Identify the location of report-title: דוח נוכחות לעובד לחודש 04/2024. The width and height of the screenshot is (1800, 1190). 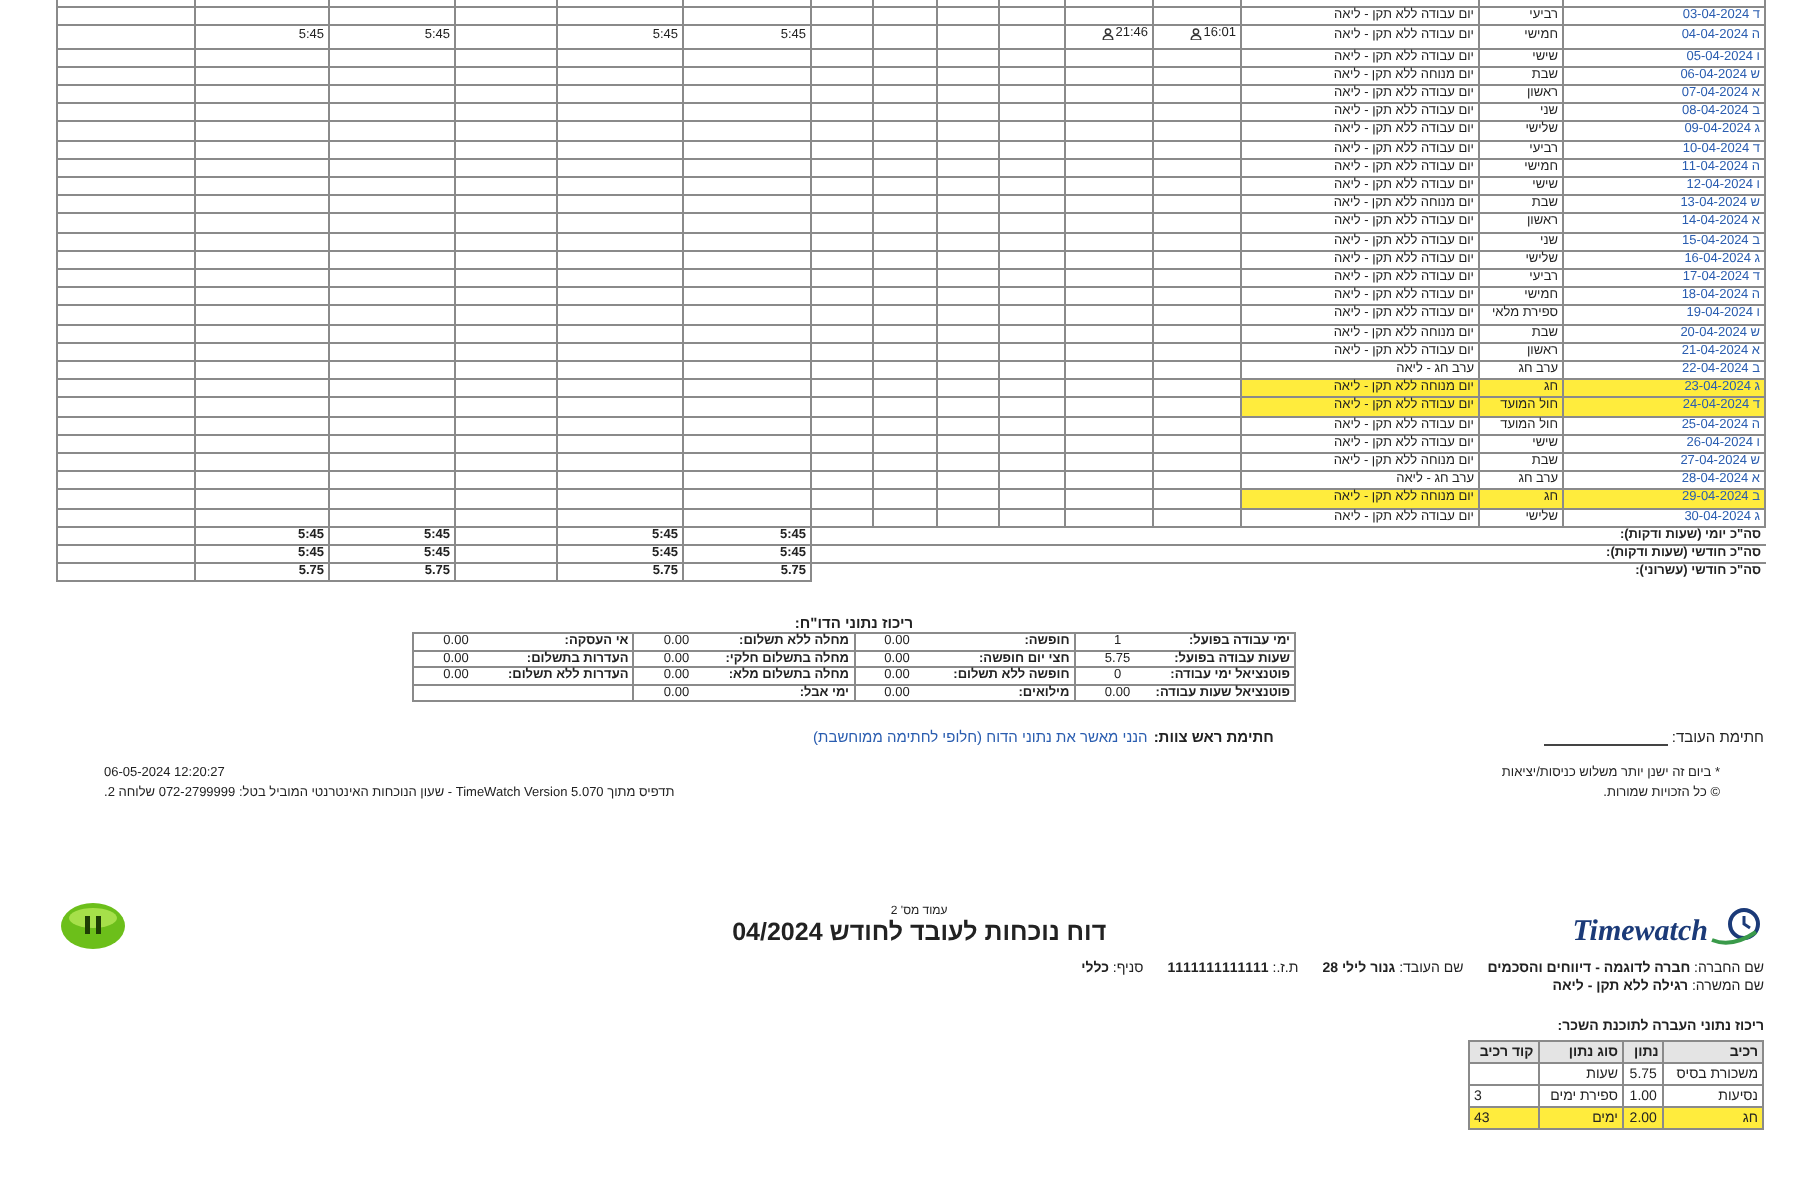
(919, 931).